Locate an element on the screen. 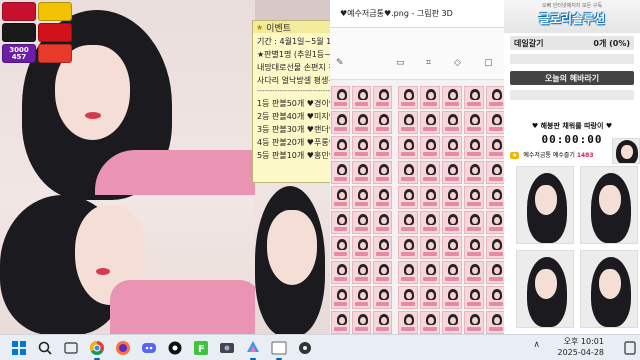  clock-date: 2025-04-28 is located at coordinates (581, 352).